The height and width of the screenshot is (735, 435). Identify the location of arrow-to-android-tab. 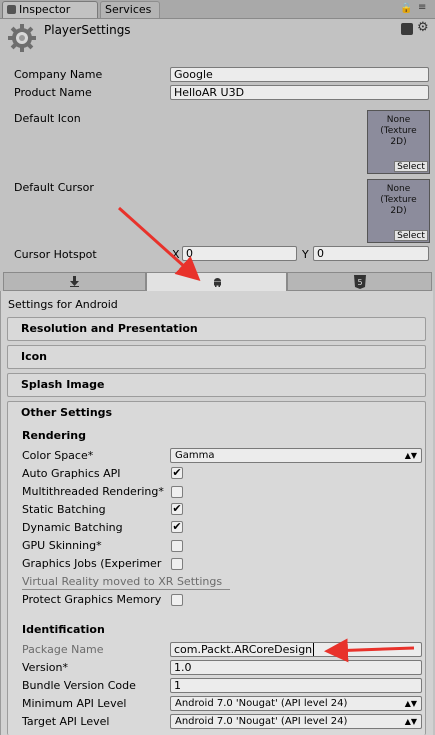
(159, 244).